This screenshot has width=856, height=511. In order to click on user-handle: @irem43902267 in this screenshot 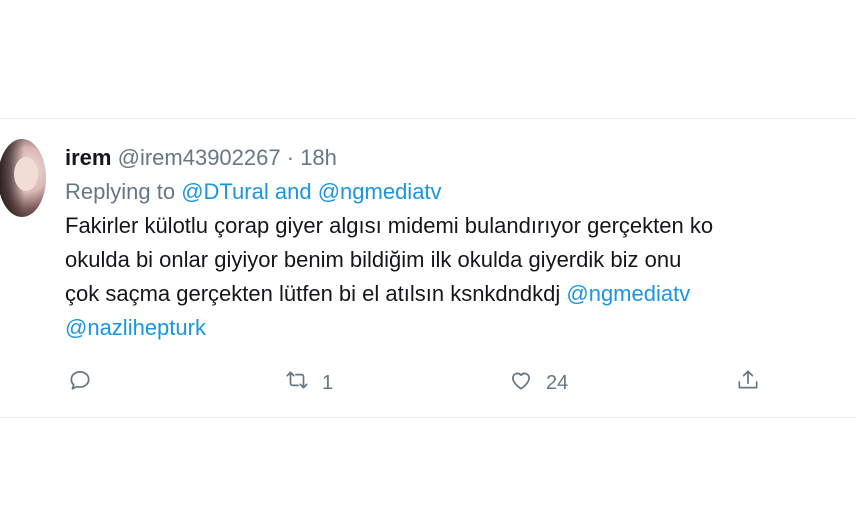, I will do `click(199, 157)`.